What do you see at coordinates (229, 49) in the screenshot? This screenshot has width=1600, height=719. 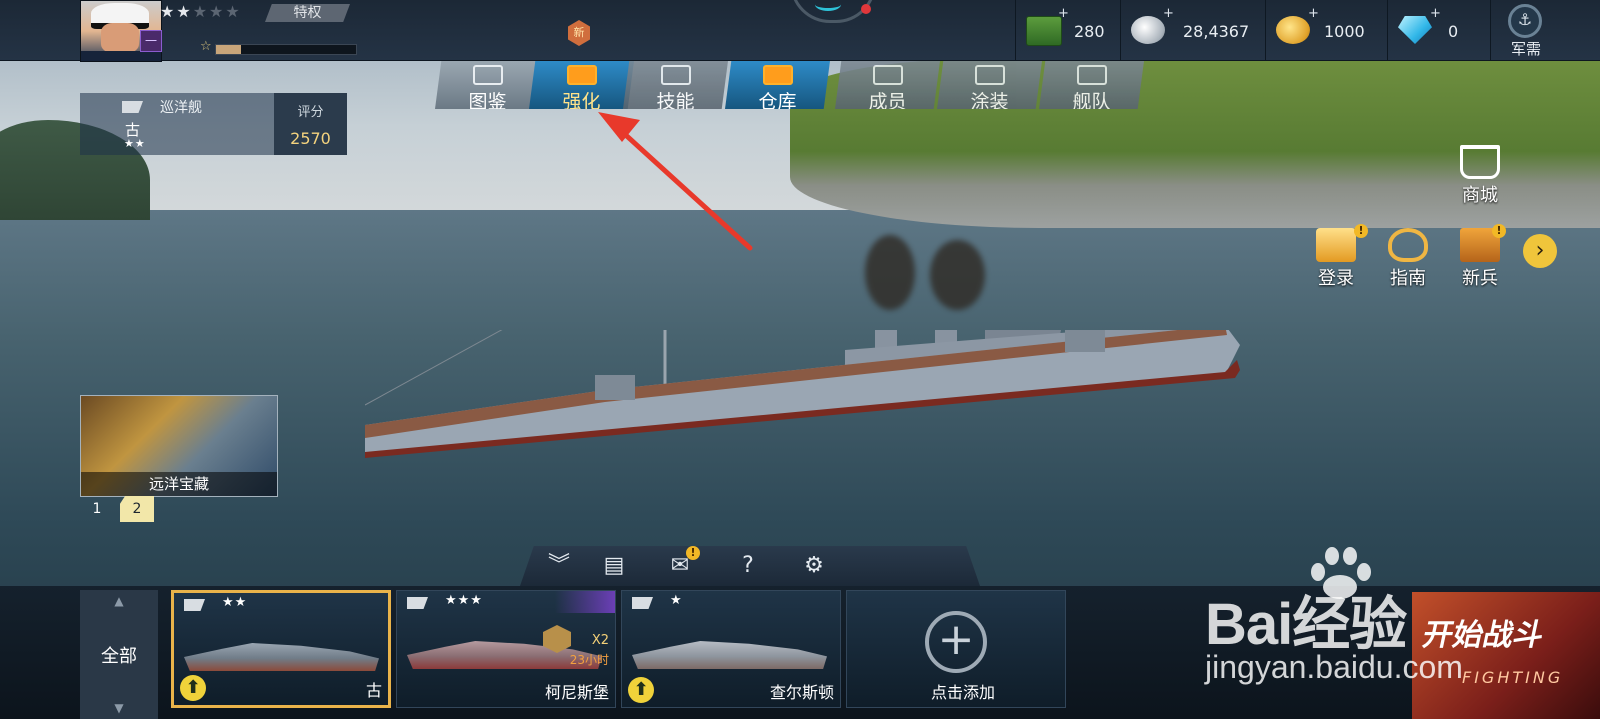 I see `xp-progress-fill` at bounding box center [229, 49].